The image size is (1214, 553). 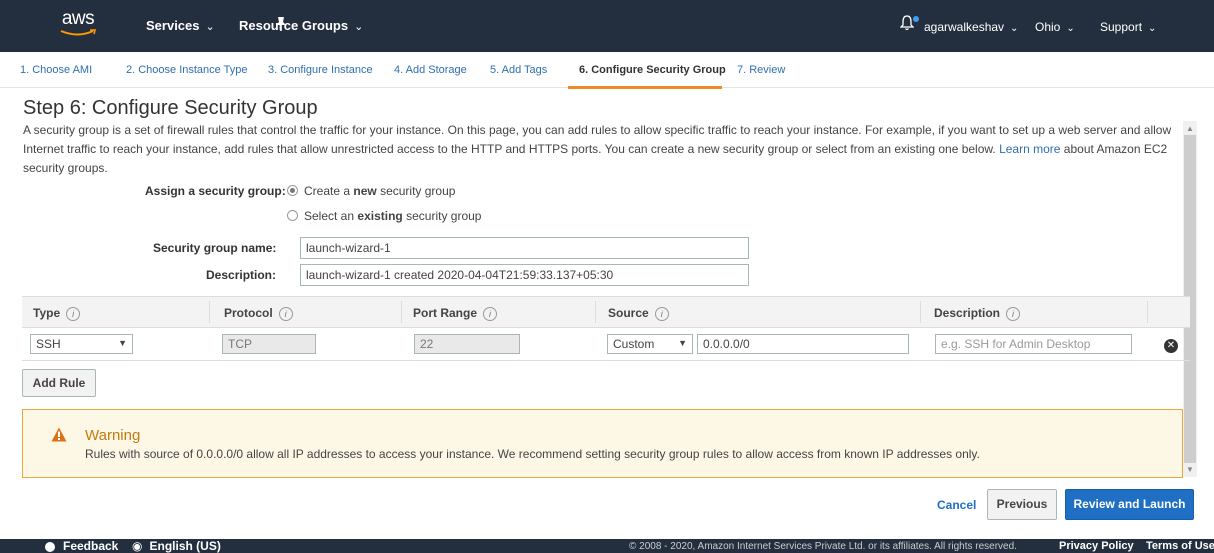 I want to click on scroll-up-icon: ▲, so click(x=1190, y=128).